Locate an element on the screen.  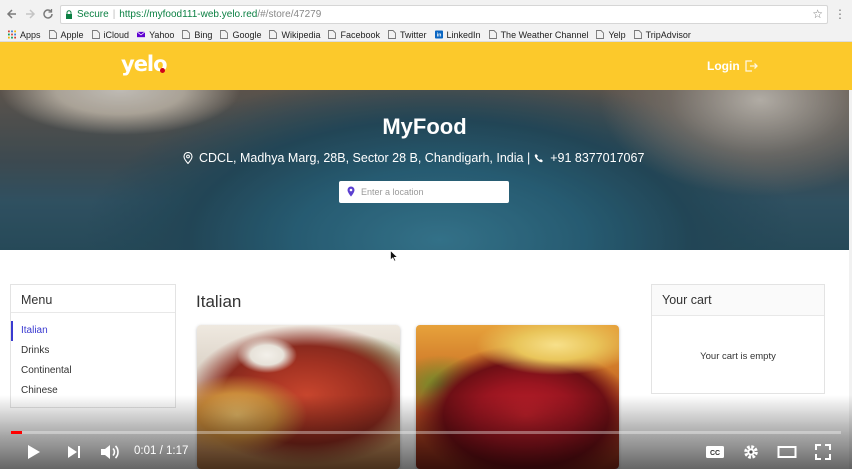
site-header: yelo Login is located at coordinates (426, 66).